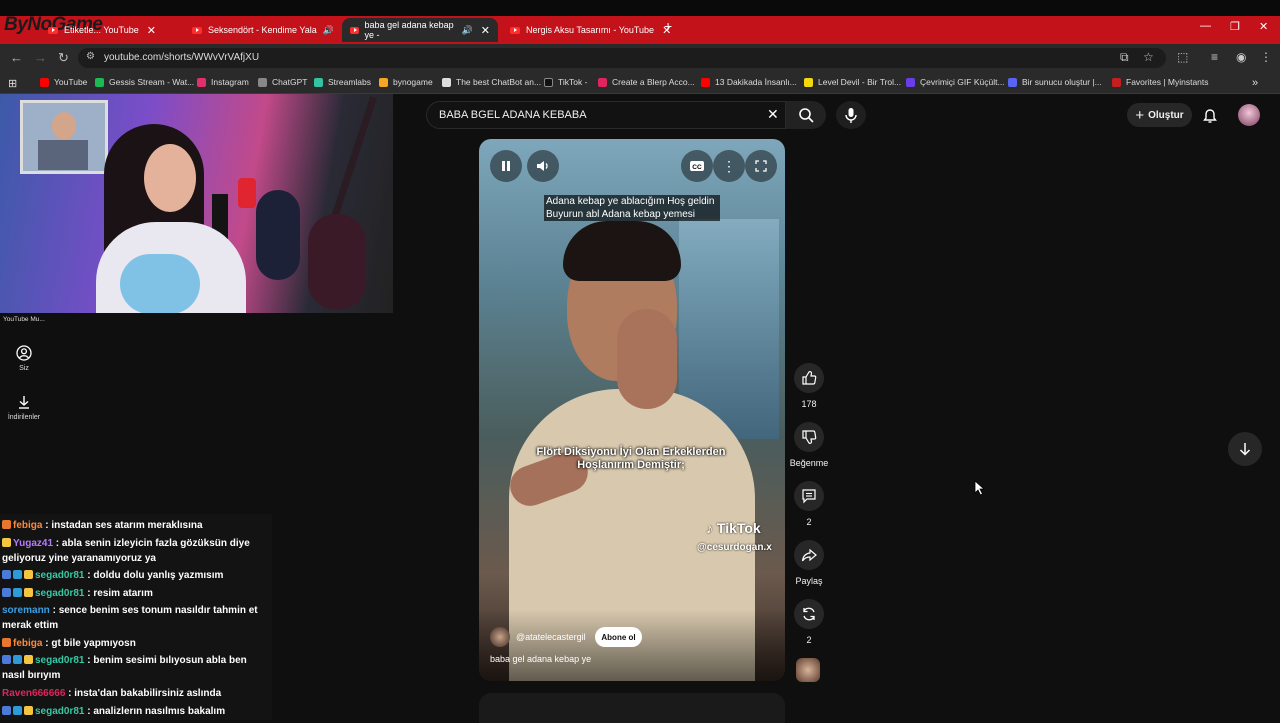 This screenshot has width=1280, height=723. What do you see at coordinates (1235, 26) in the screenshot?
I see `maximize-icon: ❐` at bounding box center [1235, 26].